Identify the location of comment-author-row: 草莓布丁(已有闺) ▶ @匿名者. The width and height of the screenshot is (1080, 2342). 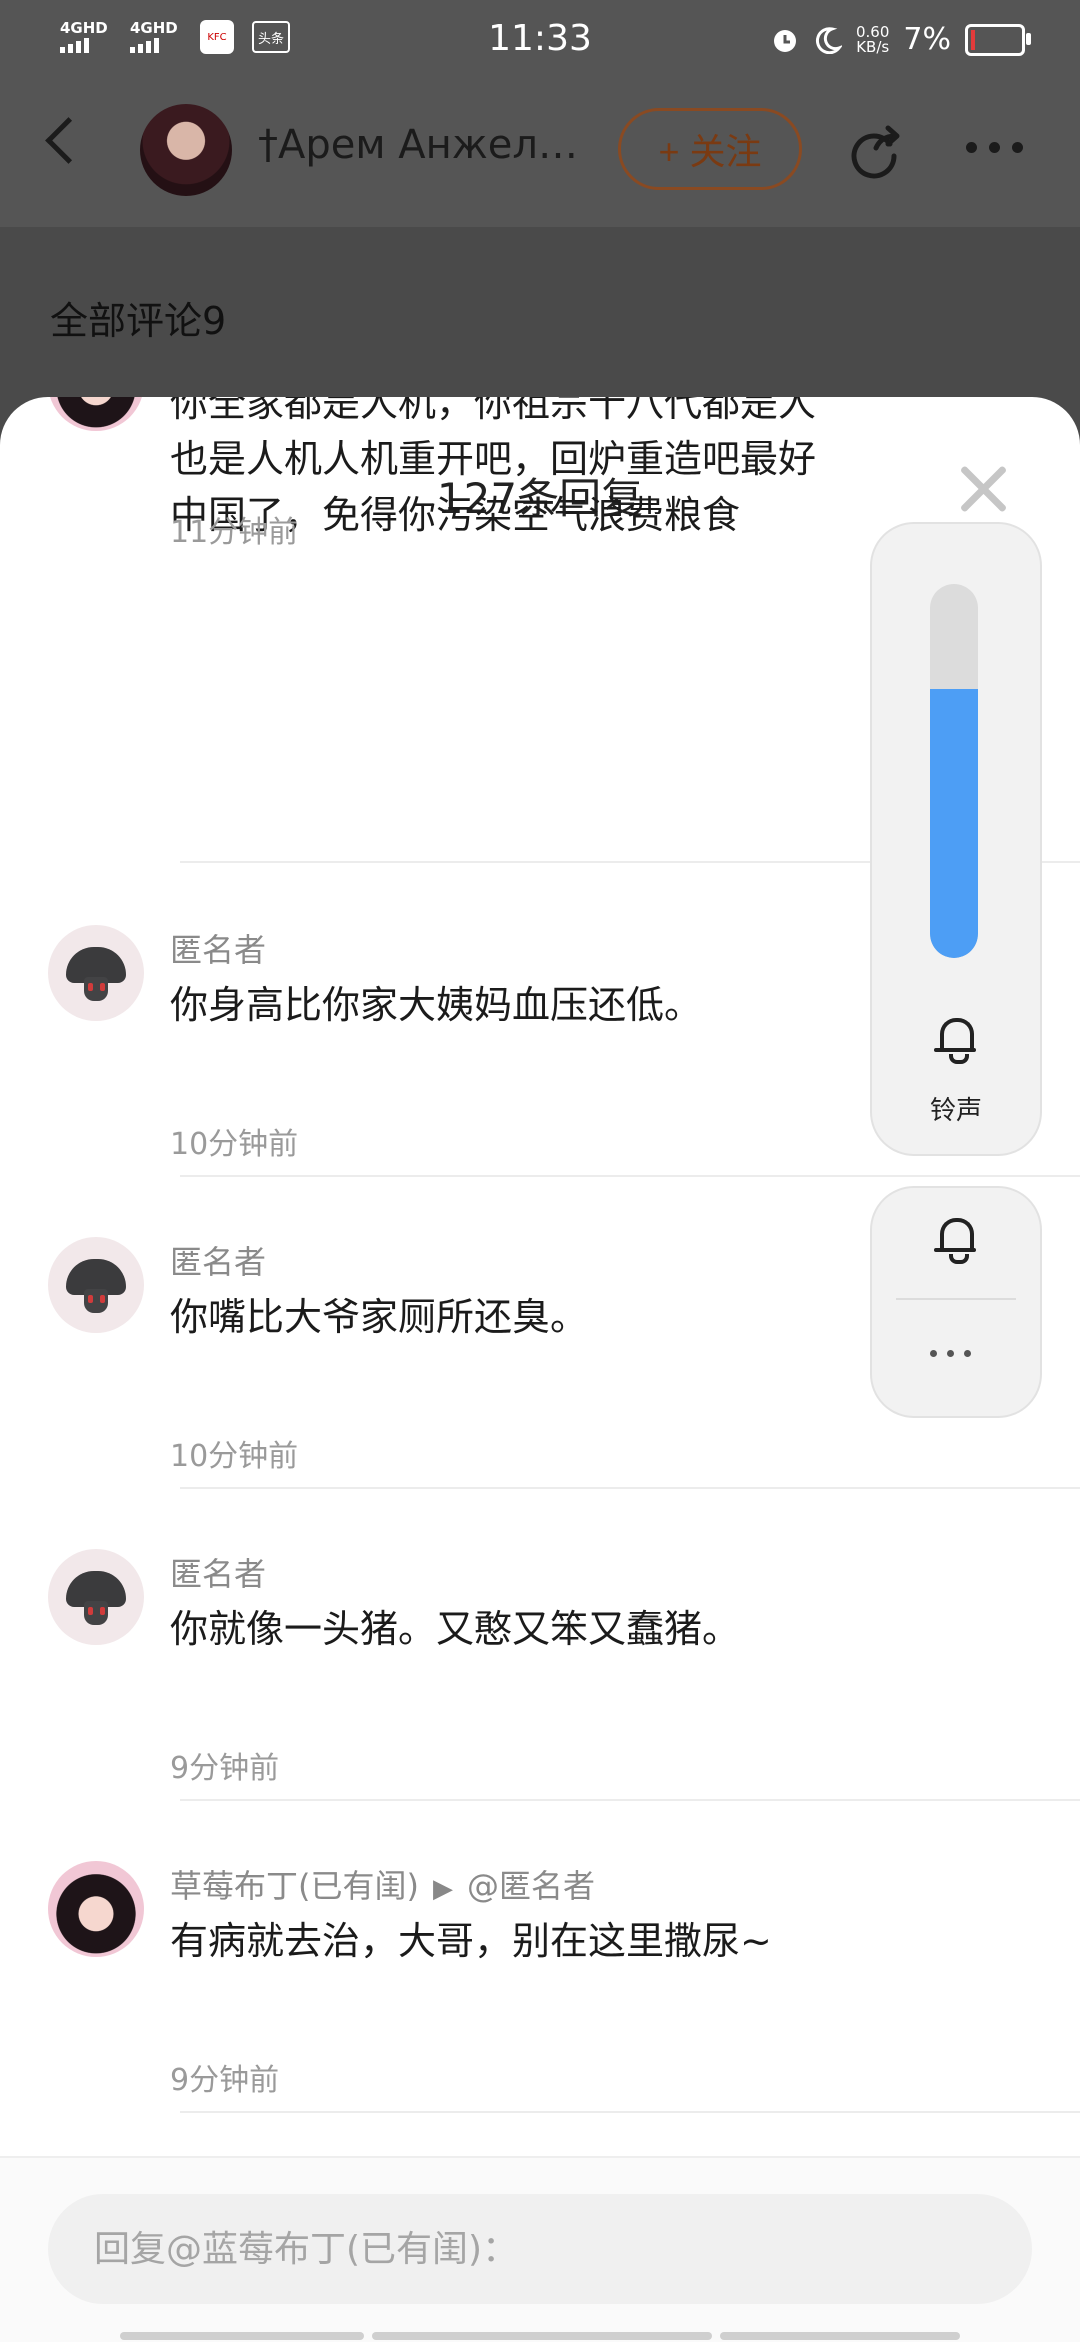
(382, 1884).